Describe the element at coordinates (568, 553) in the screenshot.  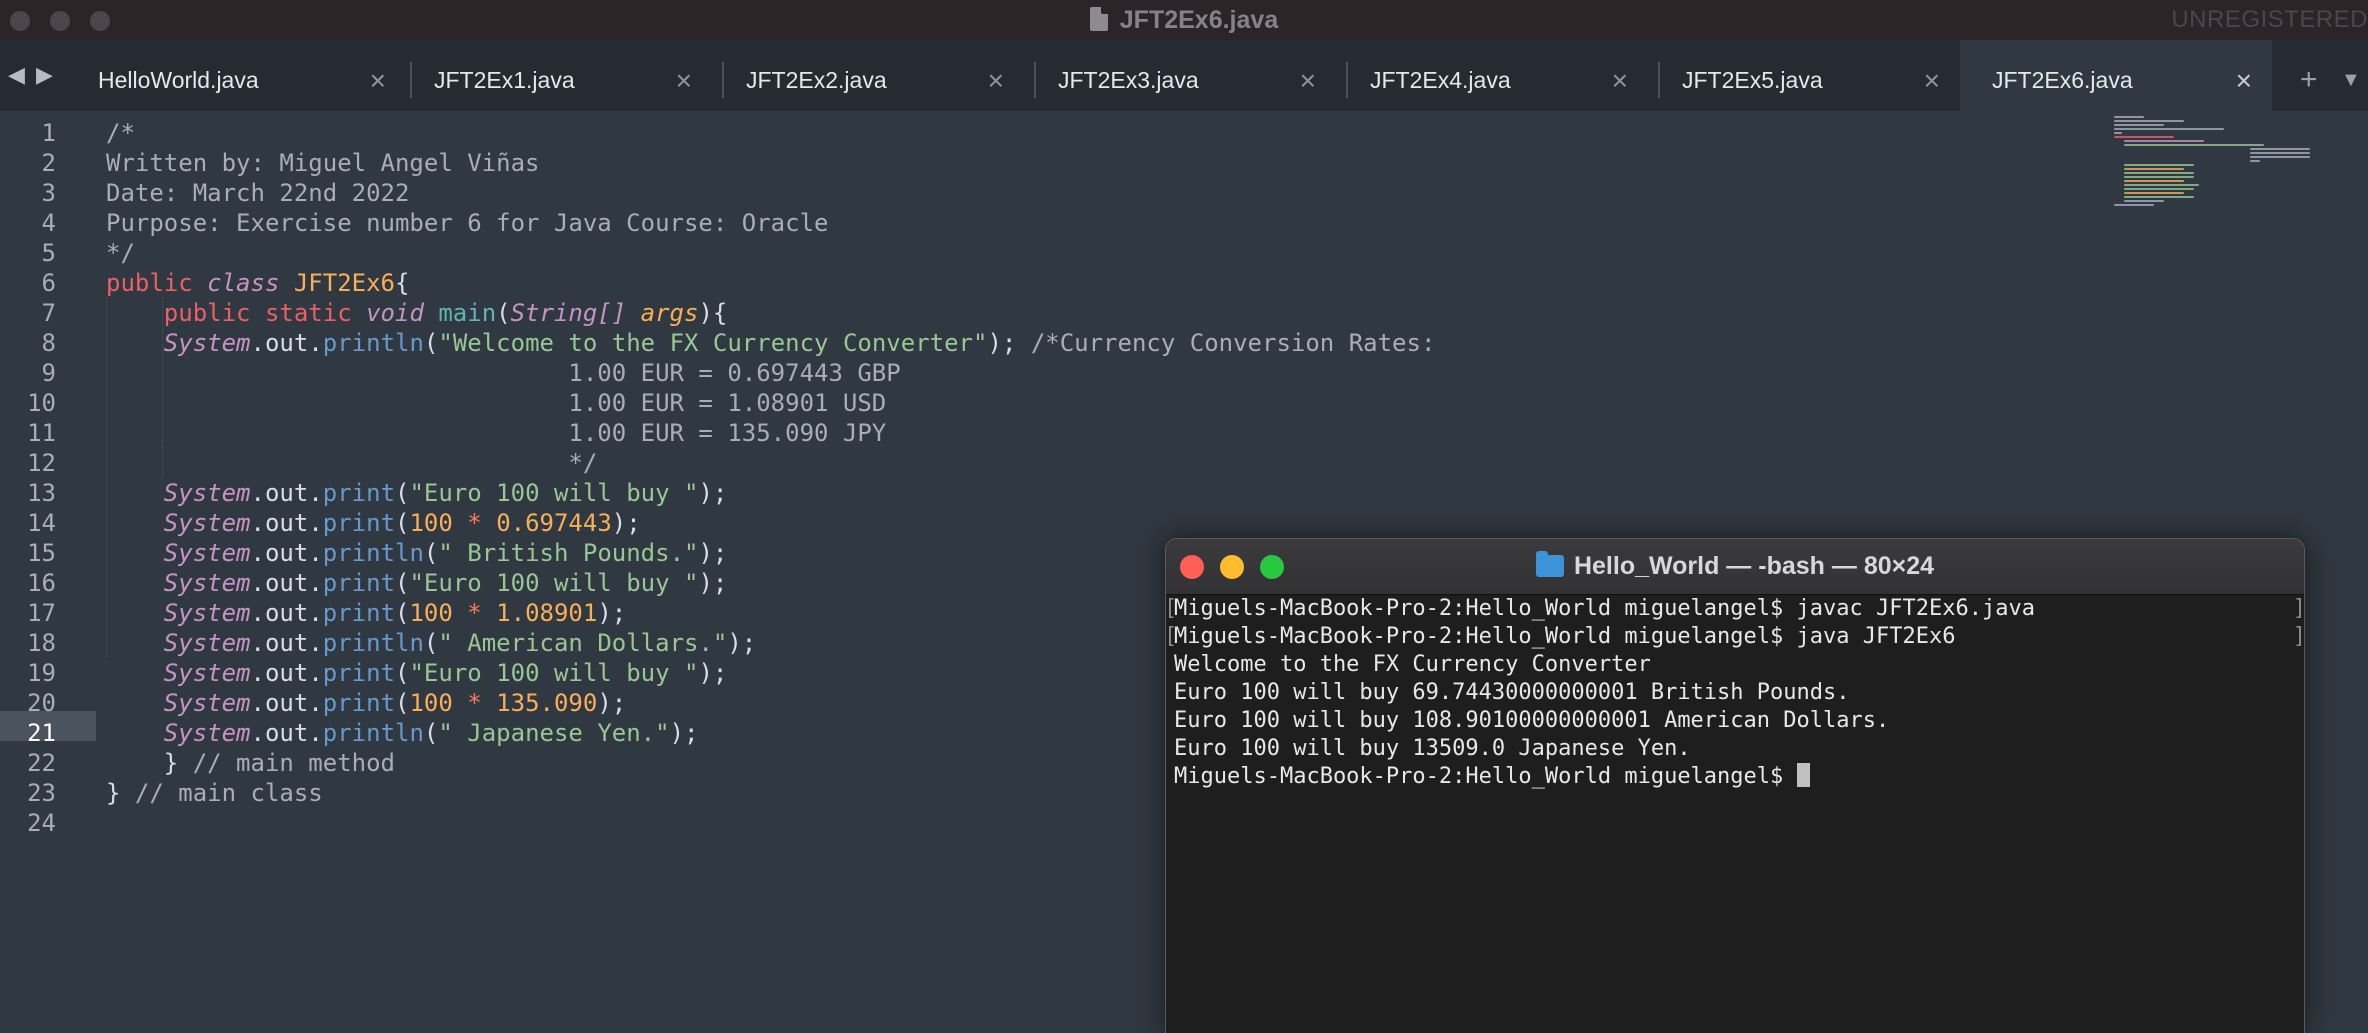
I see `string-token: " British Pounds."` at that location.